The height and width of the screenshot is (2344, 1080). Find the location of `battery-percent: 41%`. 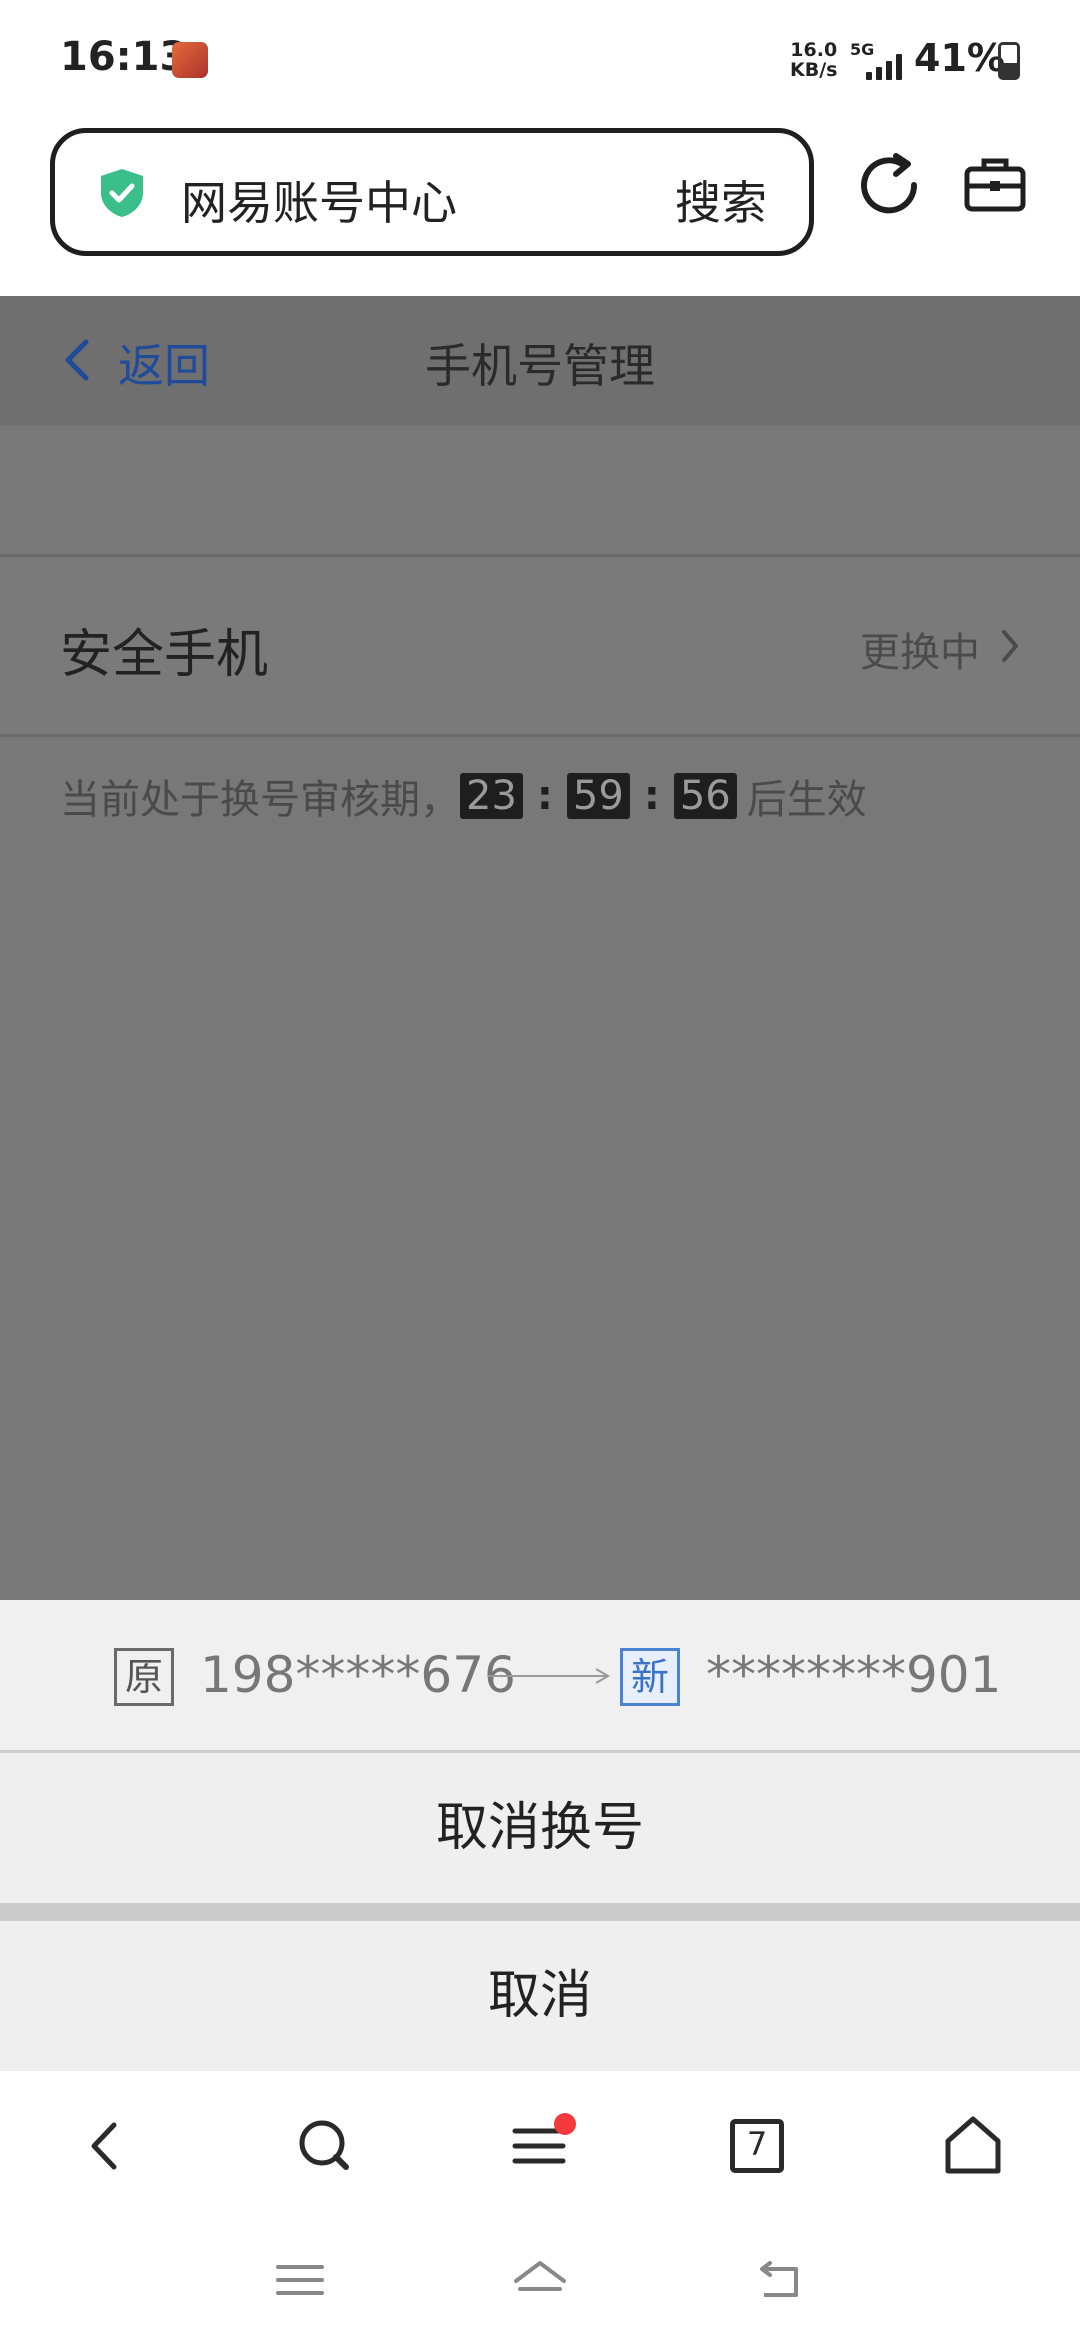

battery-percent: 41% is located at coordinates (959, 58).